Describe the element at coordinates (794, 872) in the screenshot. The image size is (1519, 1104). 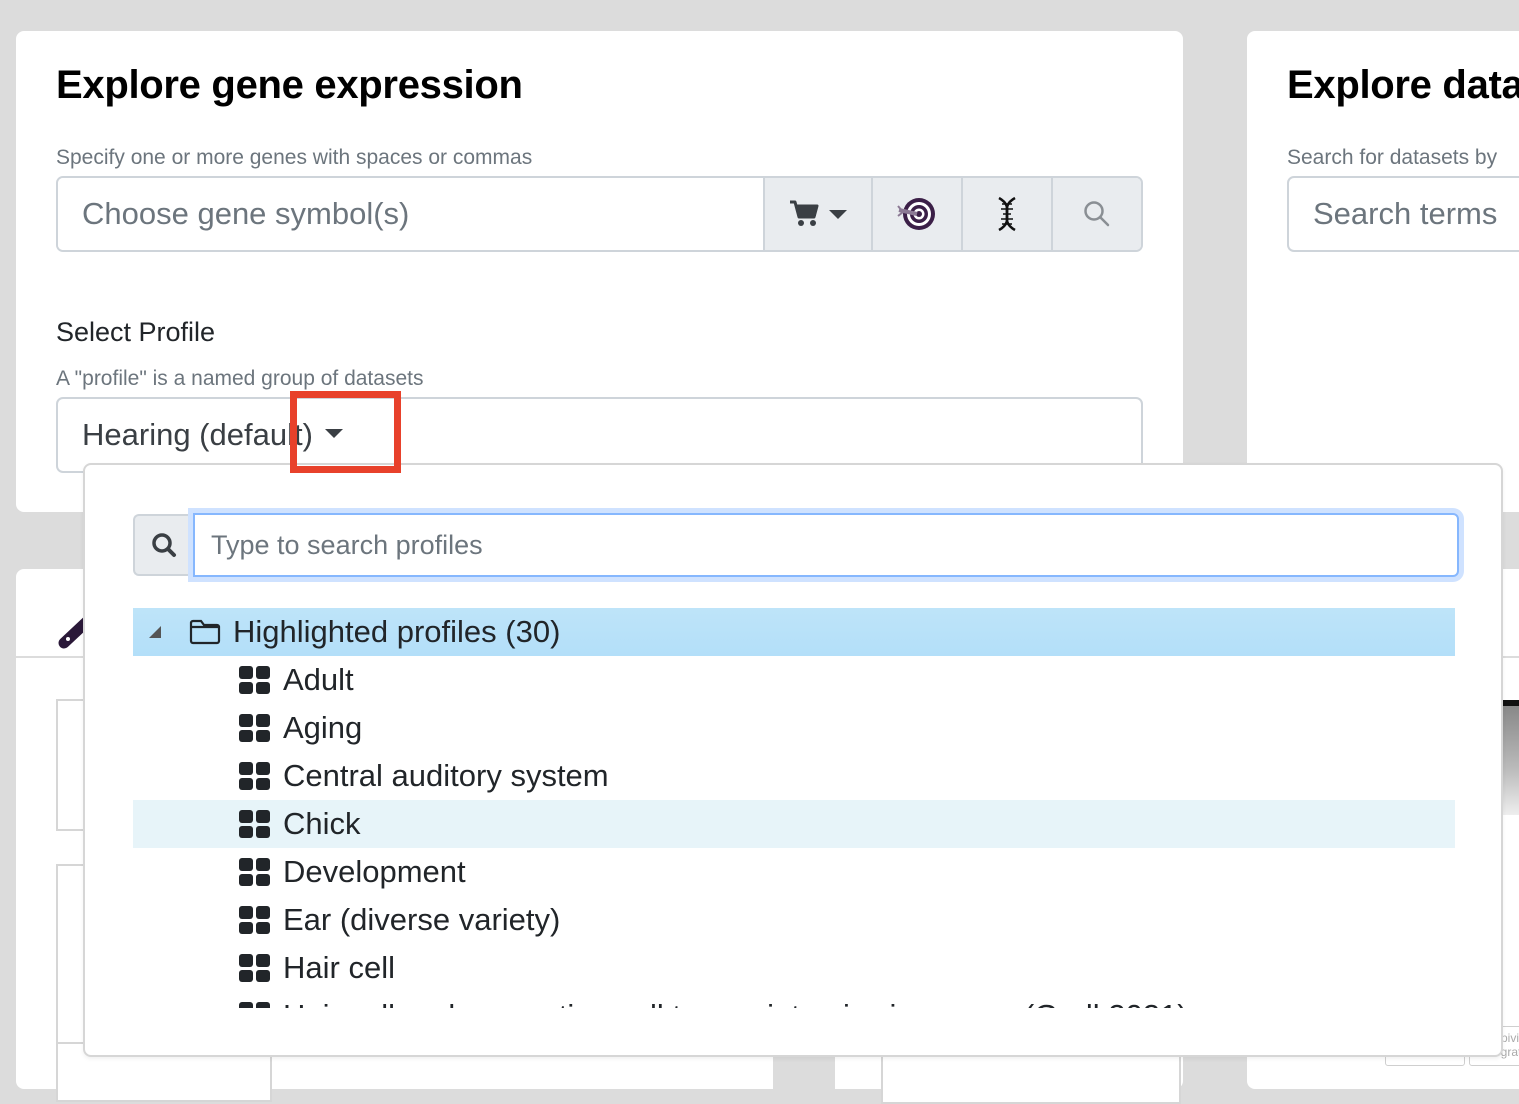
I see `profile-item-development: Development` at that location.